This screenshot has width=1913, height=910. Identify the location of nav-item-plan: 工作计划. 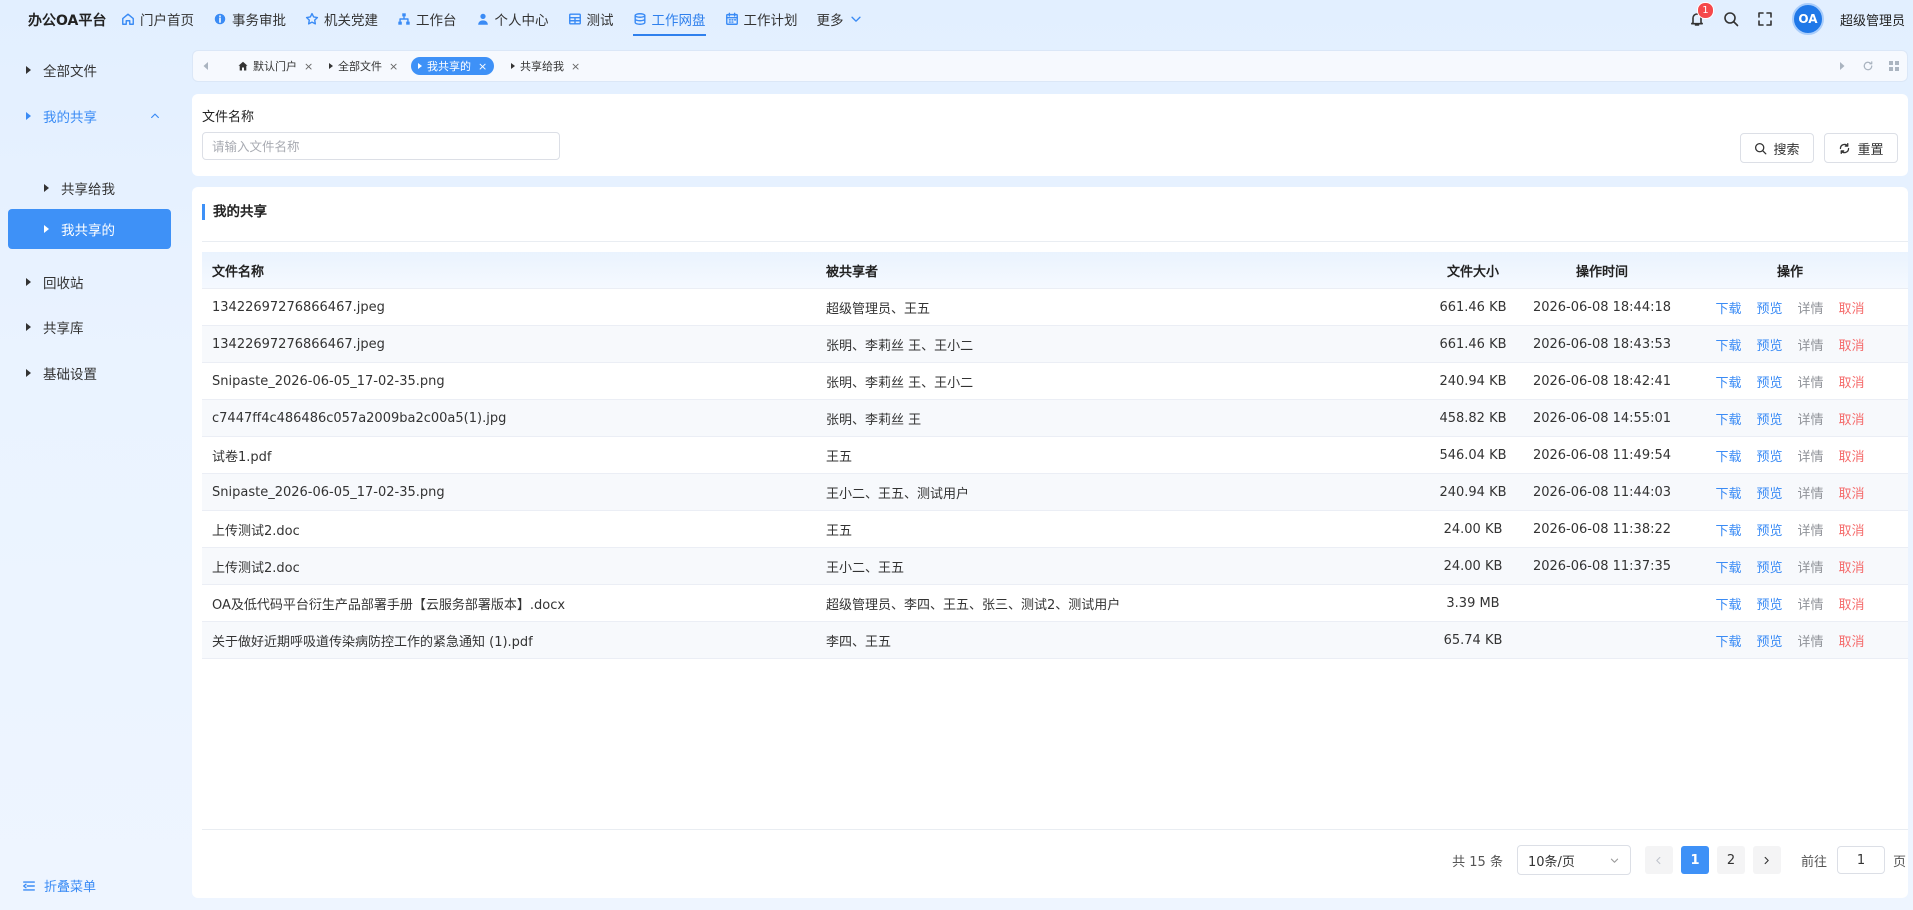
(761, 19).